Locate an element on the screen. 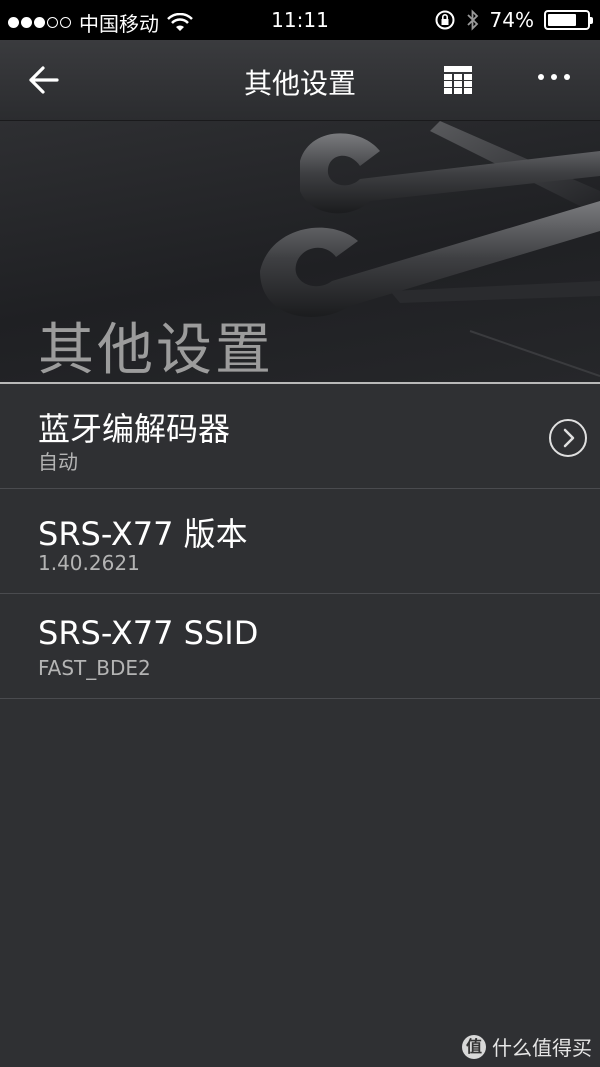 The height and width of the screenshot is (1067, 600). wrench-illustration-icon is located at coordinates (430, 249).